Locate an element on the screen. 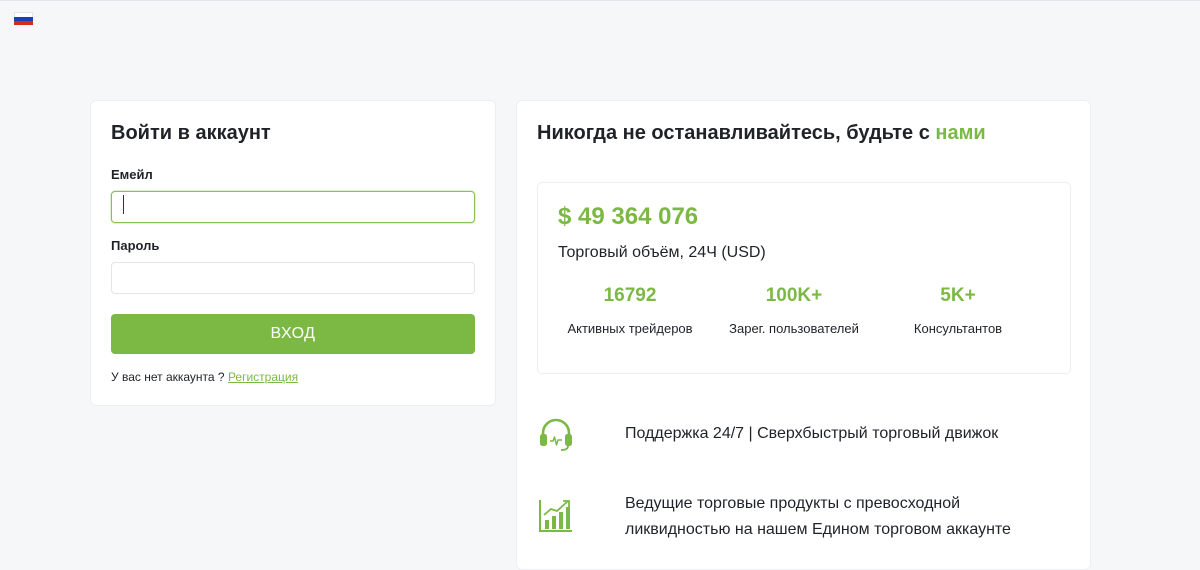 The image size is (1200, 570). stat-value: 5K+ is located at coordinates (958, 295).